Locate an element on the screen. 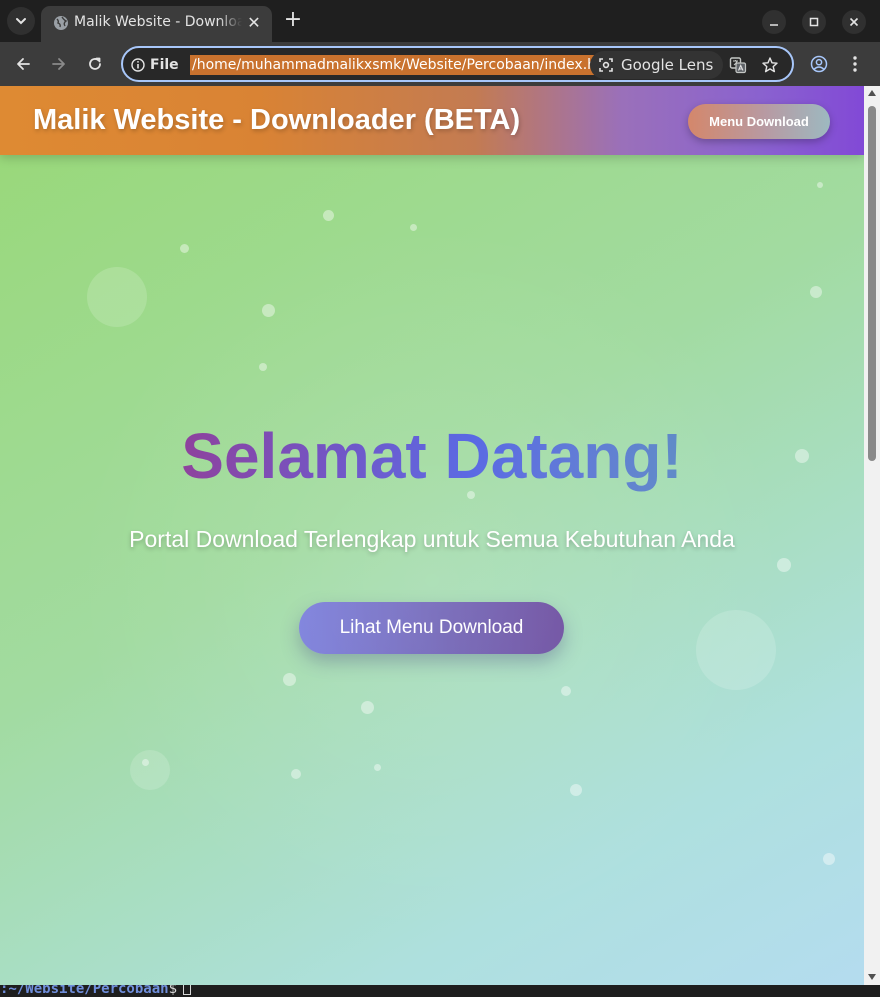 This screenshot has width=880, height=997. star-icon is located at coordinates (770, 65).